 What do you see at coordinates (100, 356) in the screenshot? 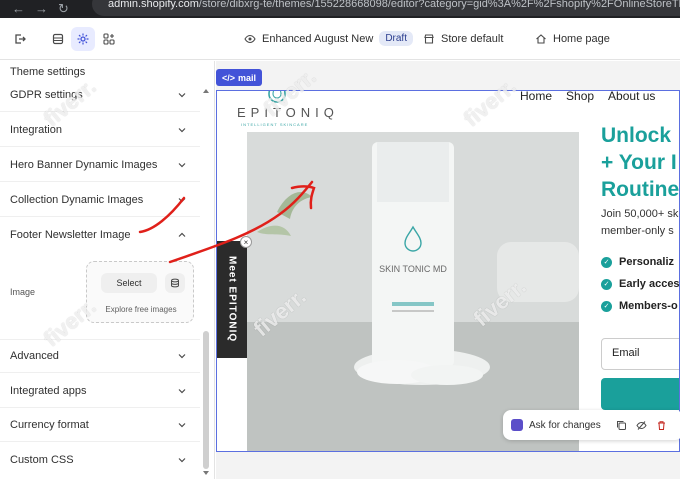
I see `section-advanced: Advanced` at bounding box center [100, 356].